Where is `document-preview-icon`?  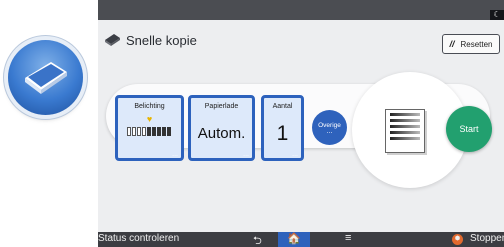
document-preview-icon is located at coordinates (405, 131).